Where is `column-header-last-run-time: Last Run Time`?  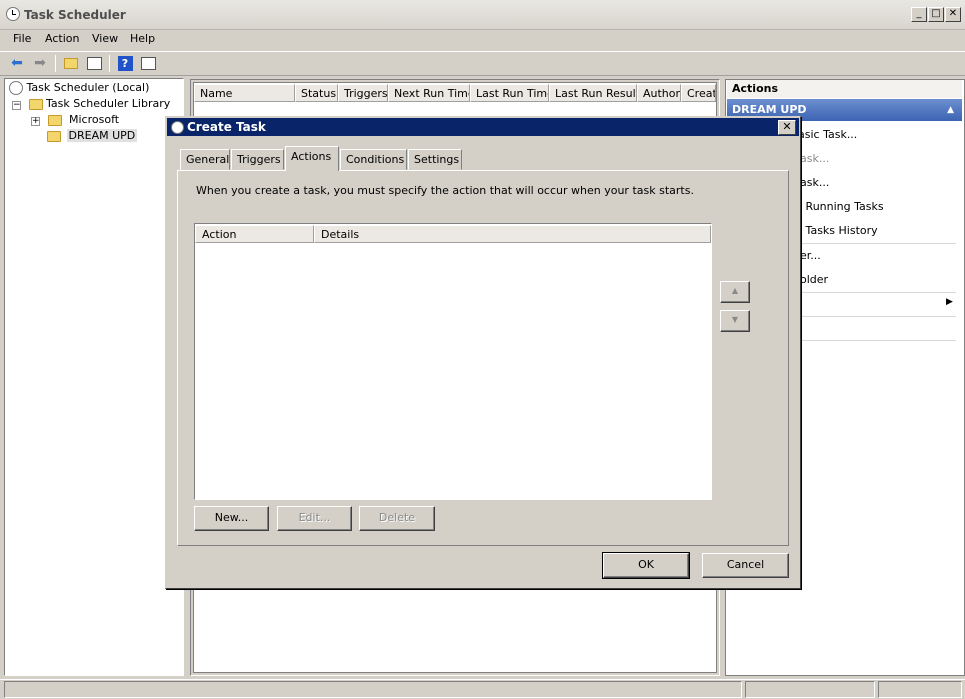 column-header-last-run-time: Last Run Time is located at coordinates (509, 93).